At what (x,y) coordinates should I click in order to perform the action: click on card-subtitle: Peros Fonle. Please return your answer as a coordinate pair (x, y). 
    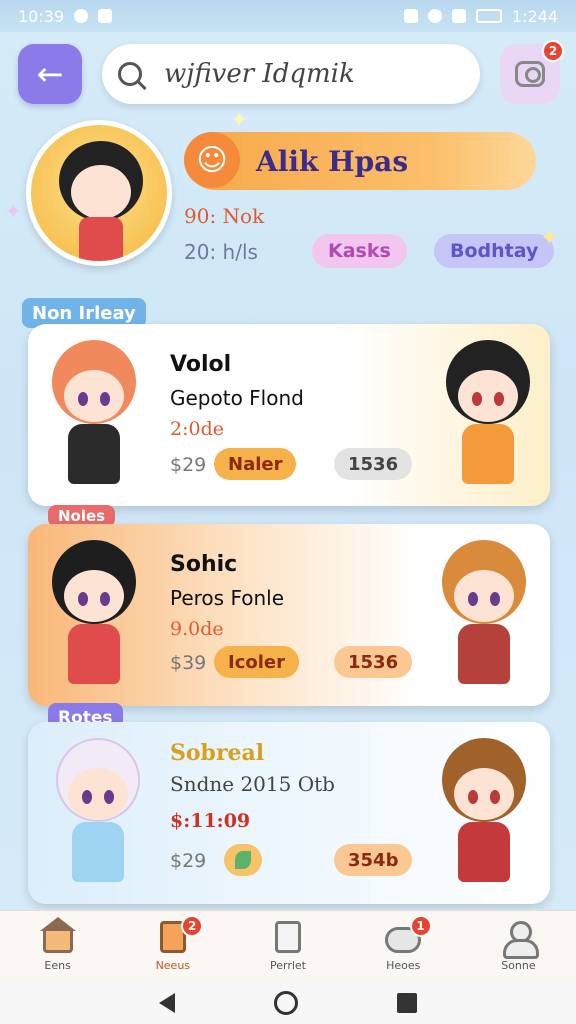
    Looking at the image, I should click on (227, 598).